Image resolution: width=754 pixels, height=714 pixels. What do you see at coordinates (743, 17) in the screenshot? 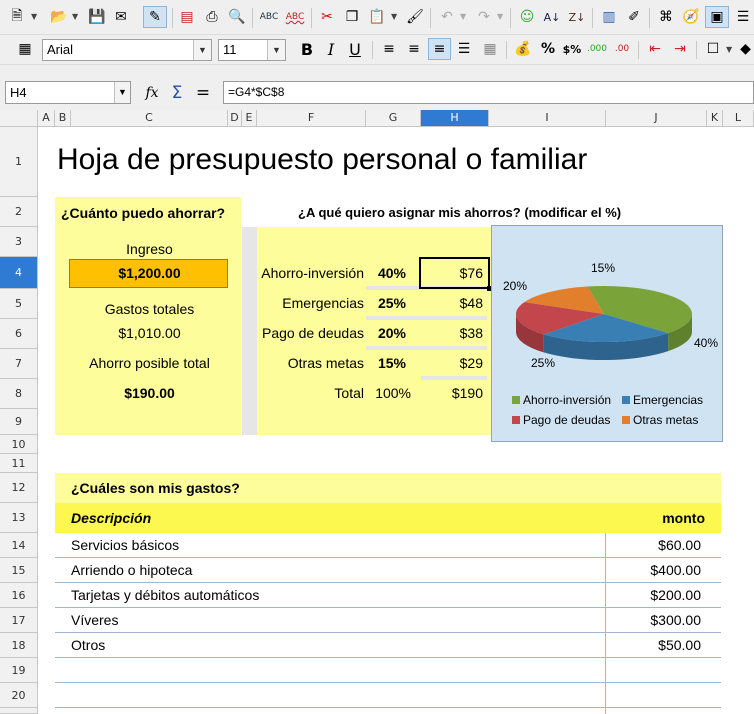
I see `data-sources-icon: ☰` at bounding box center [743, 17].